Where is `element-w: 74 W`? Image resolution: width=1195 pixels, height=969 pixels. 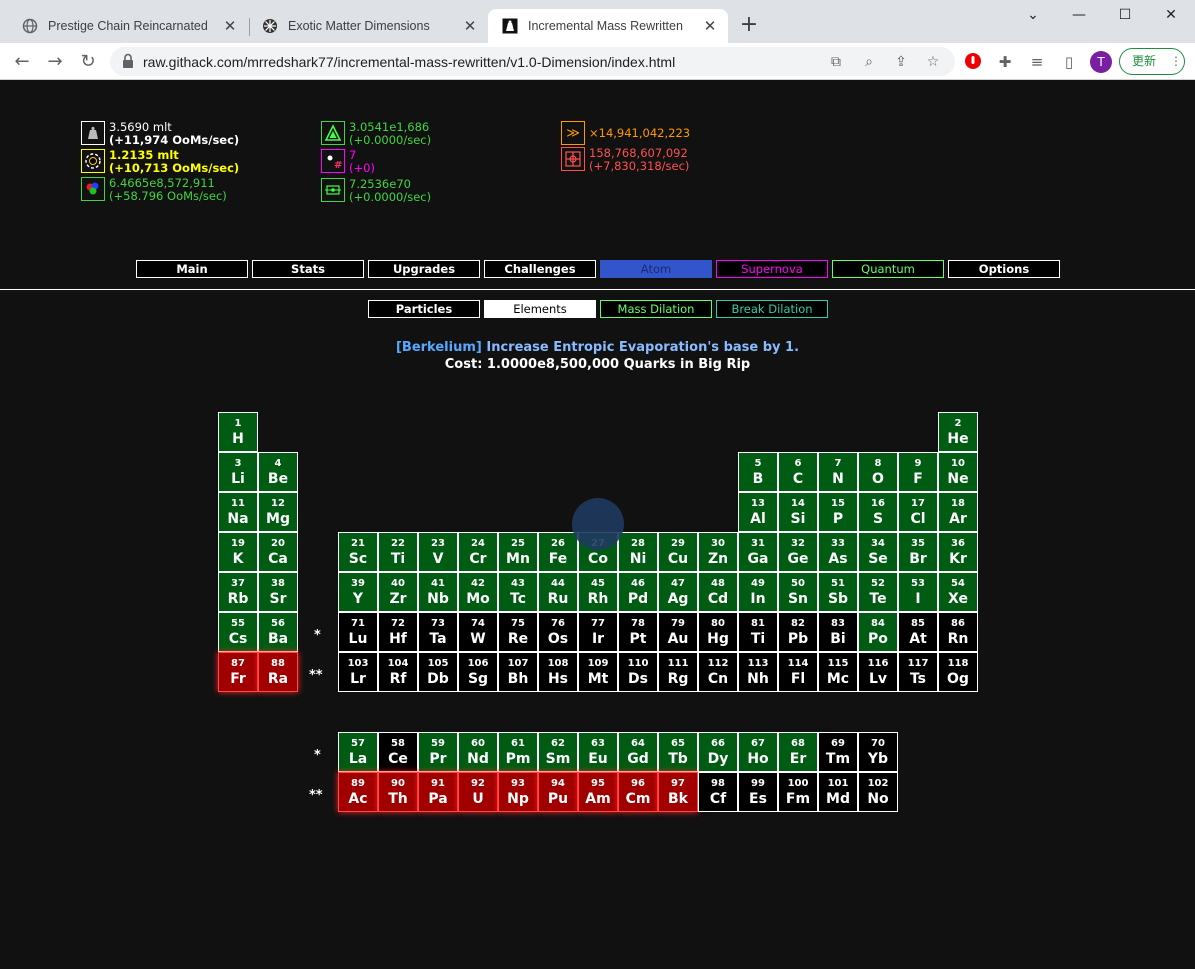
element-w: 74 W is located at coordinates (478, 632).